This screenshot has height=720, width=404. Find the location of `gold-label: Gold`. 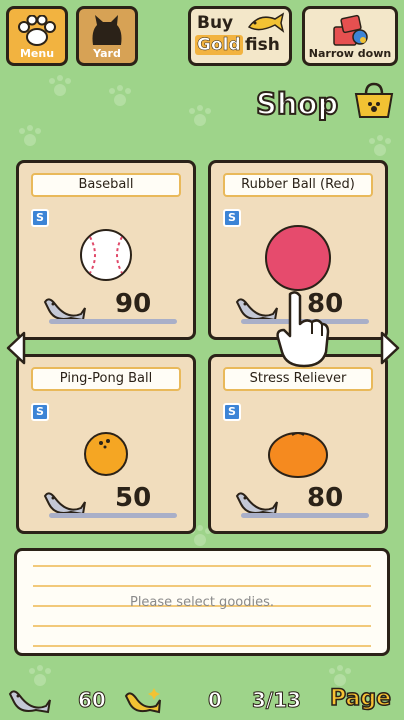

gold-label: Gold is located at coordinates (219, 45).